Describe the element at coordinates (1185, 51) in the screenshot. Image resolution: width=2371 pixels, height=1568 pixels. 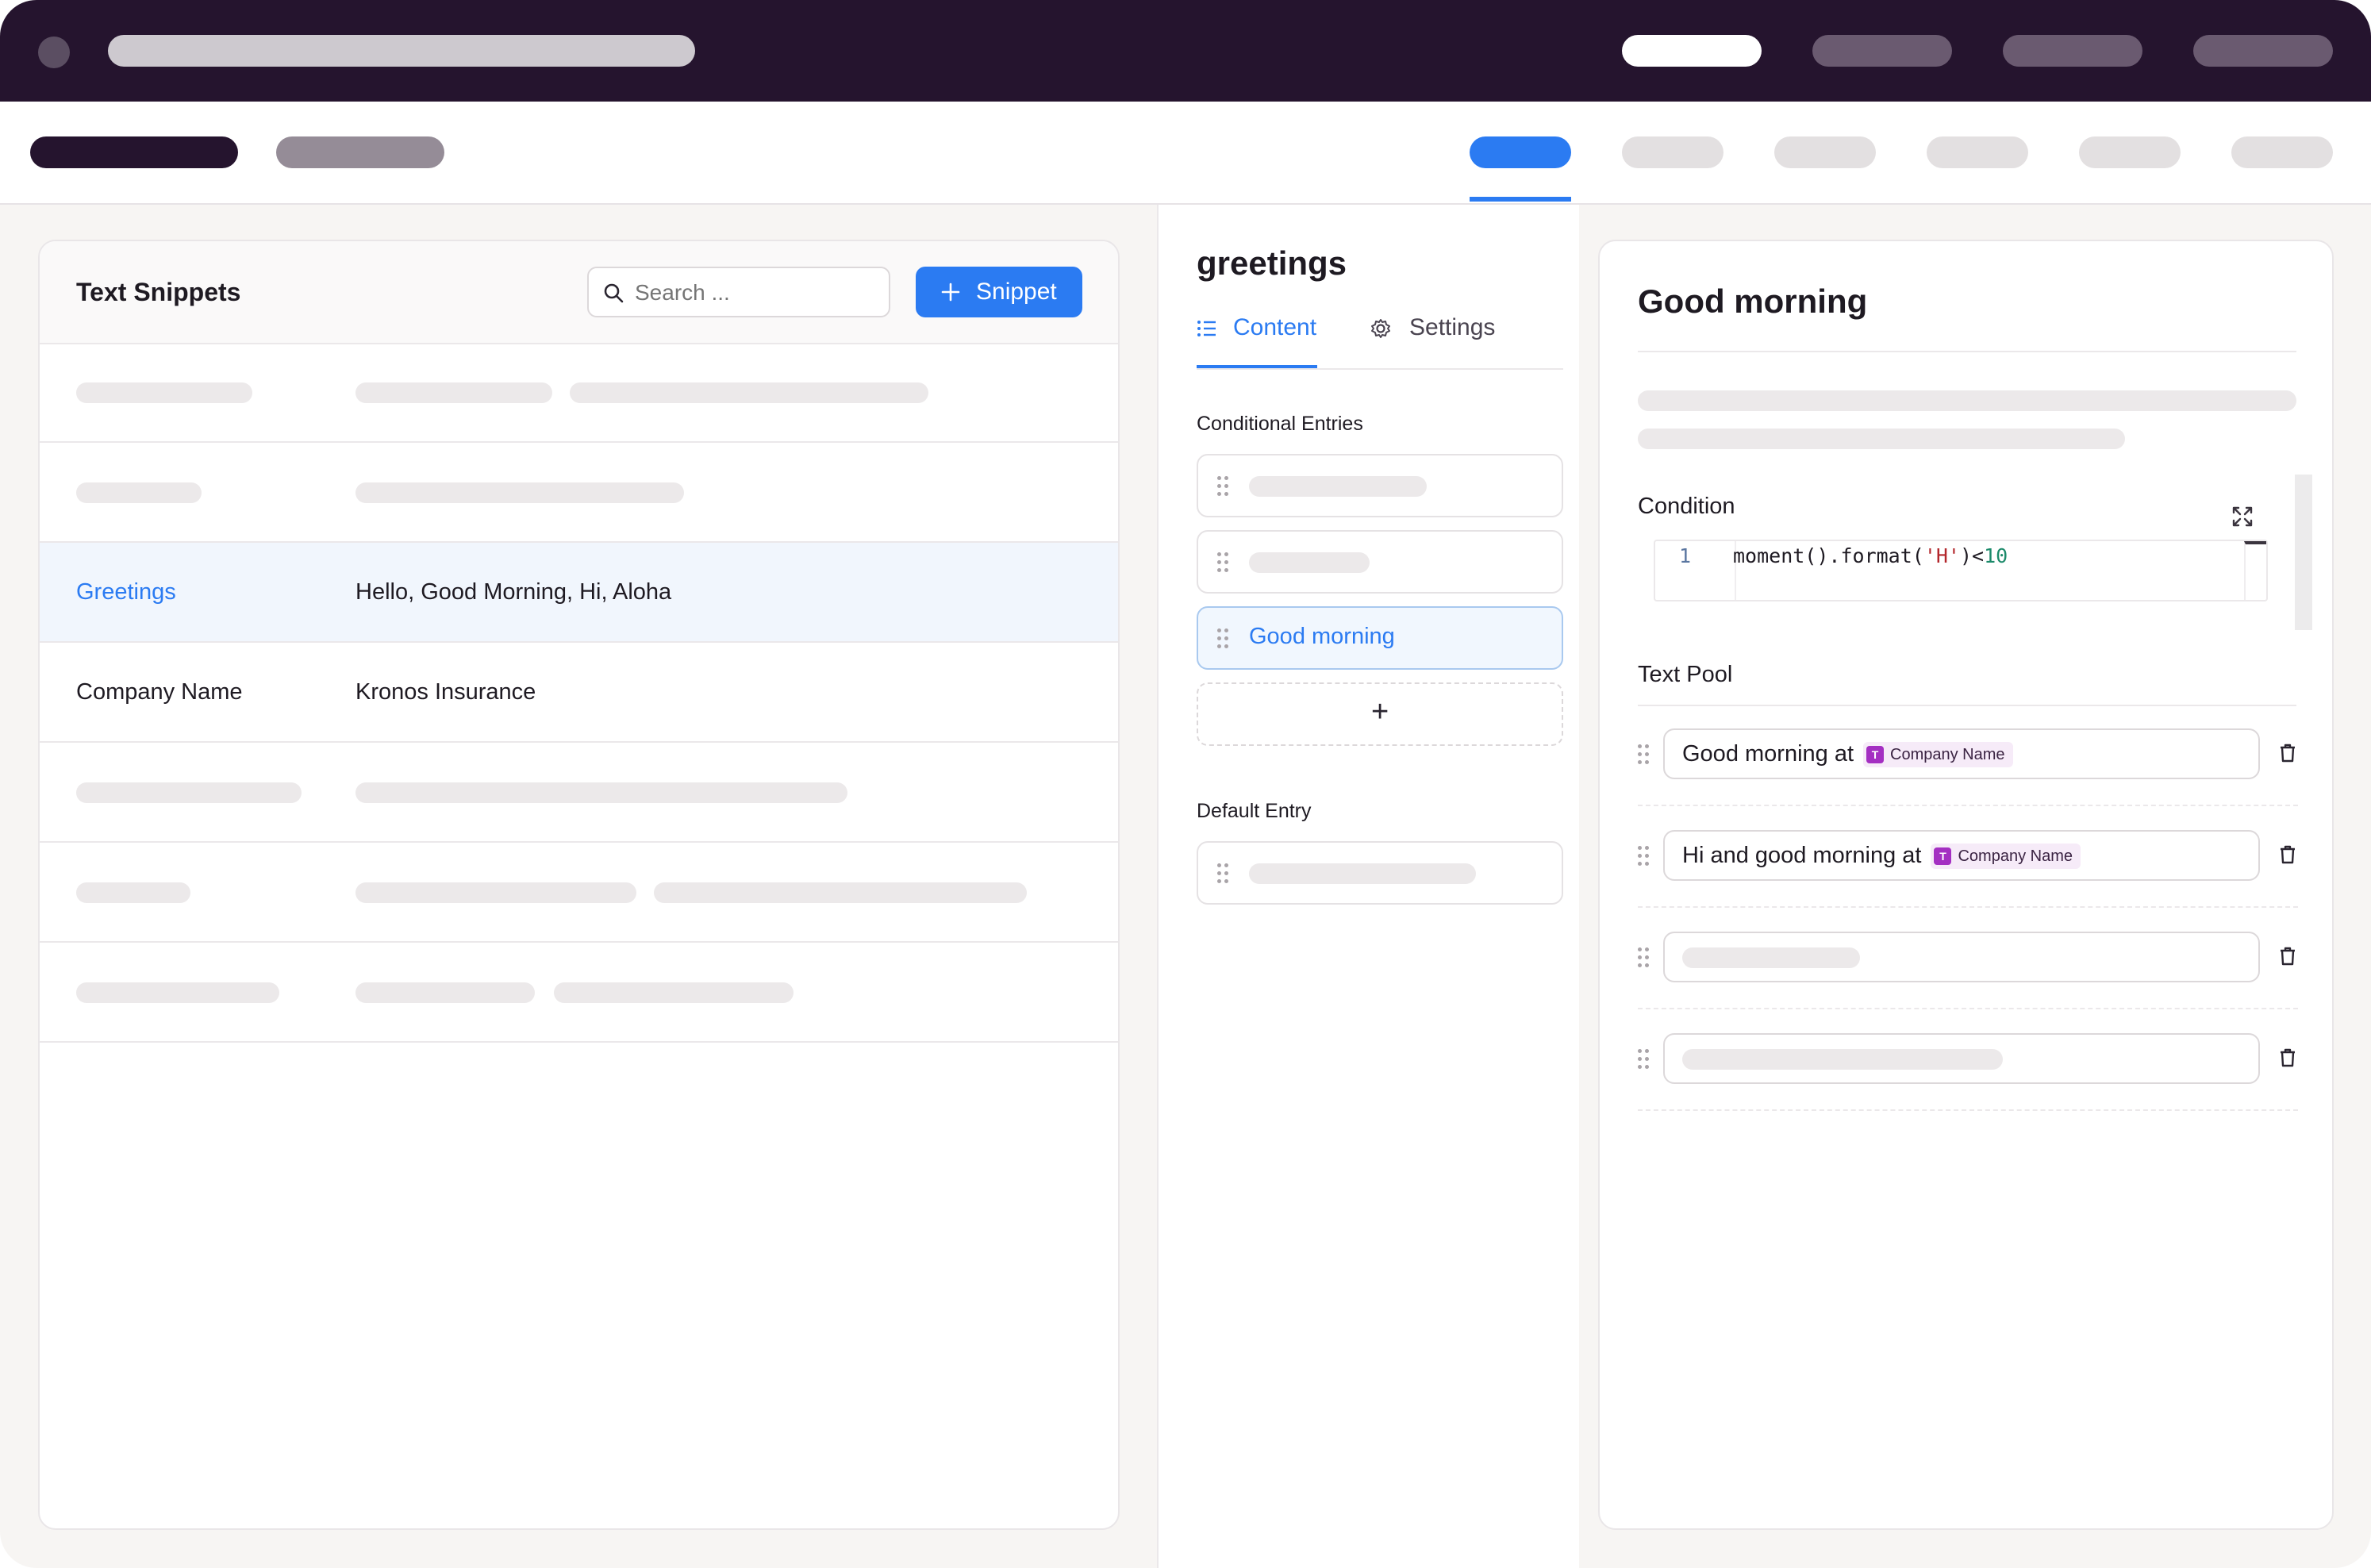
I see `title-bar` at that location.